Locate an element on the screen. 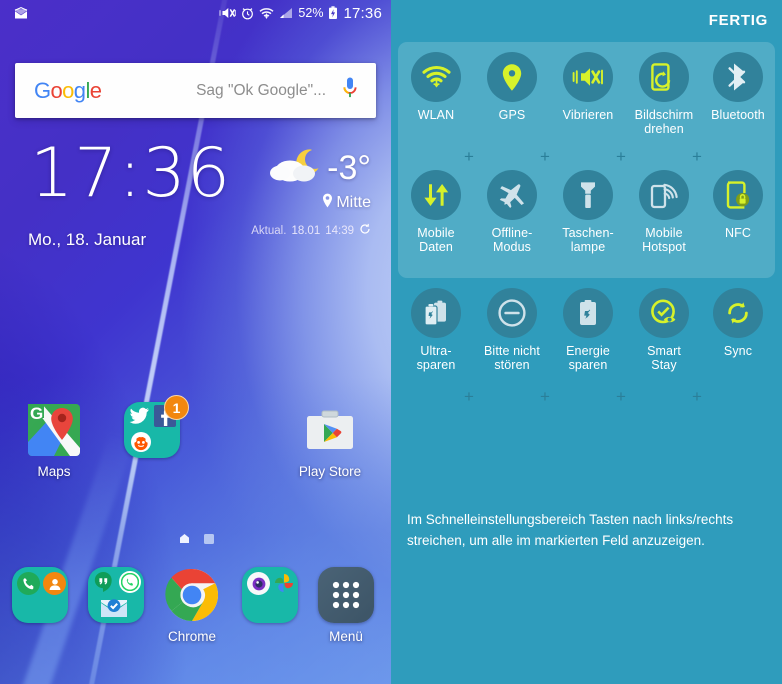 The image size is (782, 684). toggle-nfc: NFC is located at coordinates (738, 205).